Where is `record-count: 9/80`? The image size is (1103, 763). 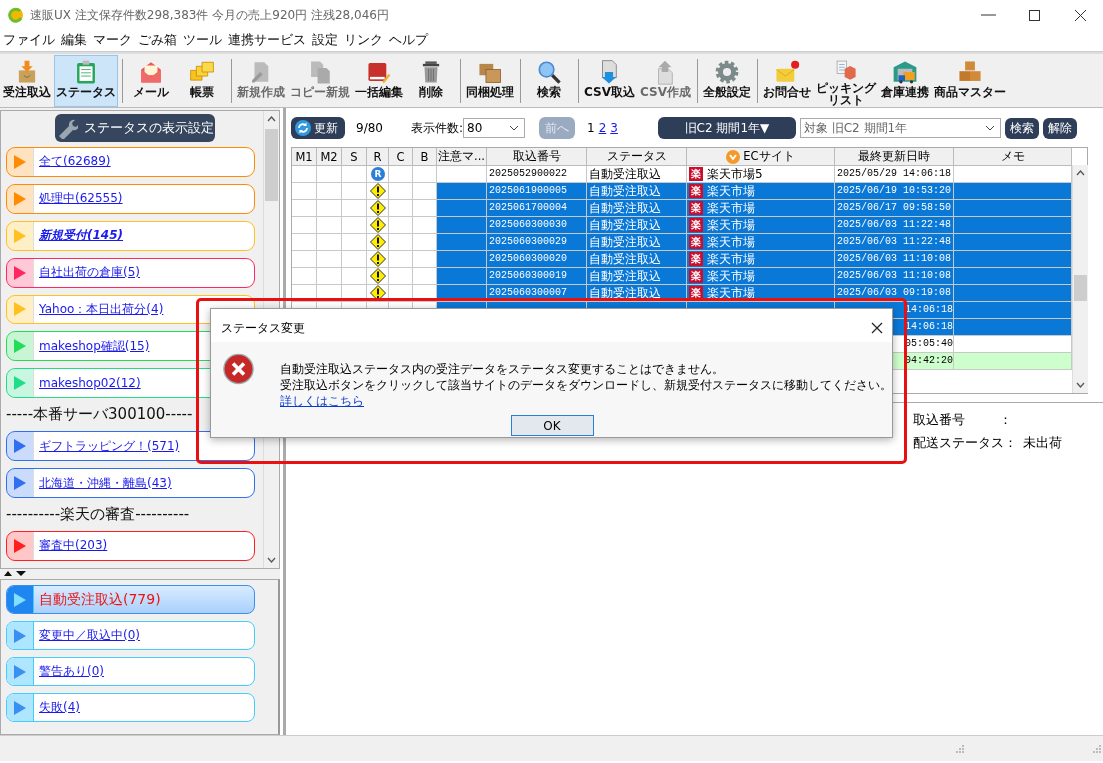
record-count: 9/80 is located at coordinates (369, 128).